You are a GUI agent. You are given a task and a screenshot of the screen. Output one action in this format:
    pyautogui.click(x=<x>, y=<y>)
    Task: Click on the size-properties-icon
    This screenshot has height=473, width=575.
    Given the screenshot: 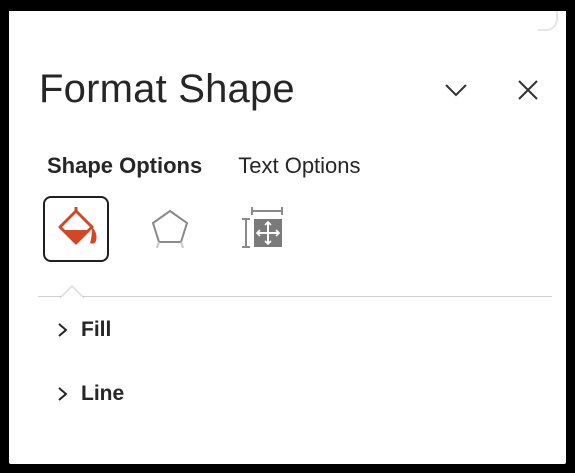 What is the action you would take?
    pyautogui.click(x=262, y=227)
    